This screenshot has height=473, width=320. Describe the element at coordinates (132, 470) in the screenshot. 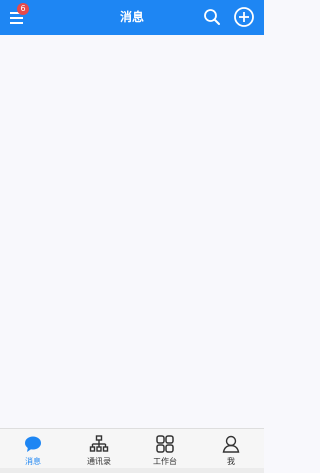

I see `system-home-bar` at that location.